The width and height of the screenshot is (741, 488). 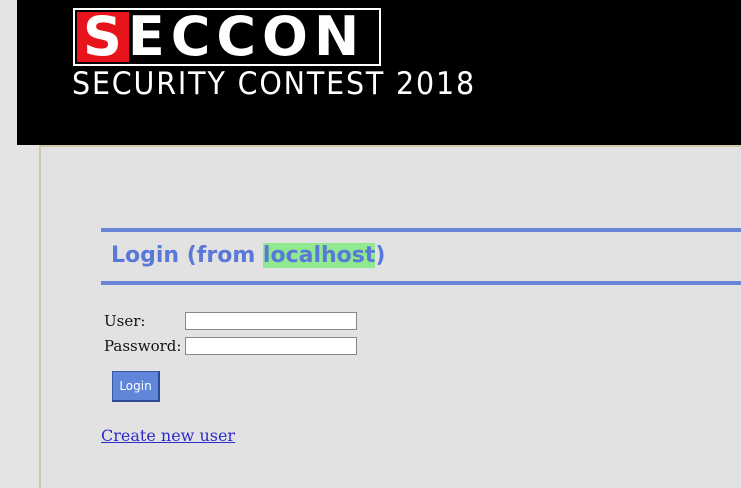 I want to click on login-heading-suffix: ), so click(x=380, y=255).